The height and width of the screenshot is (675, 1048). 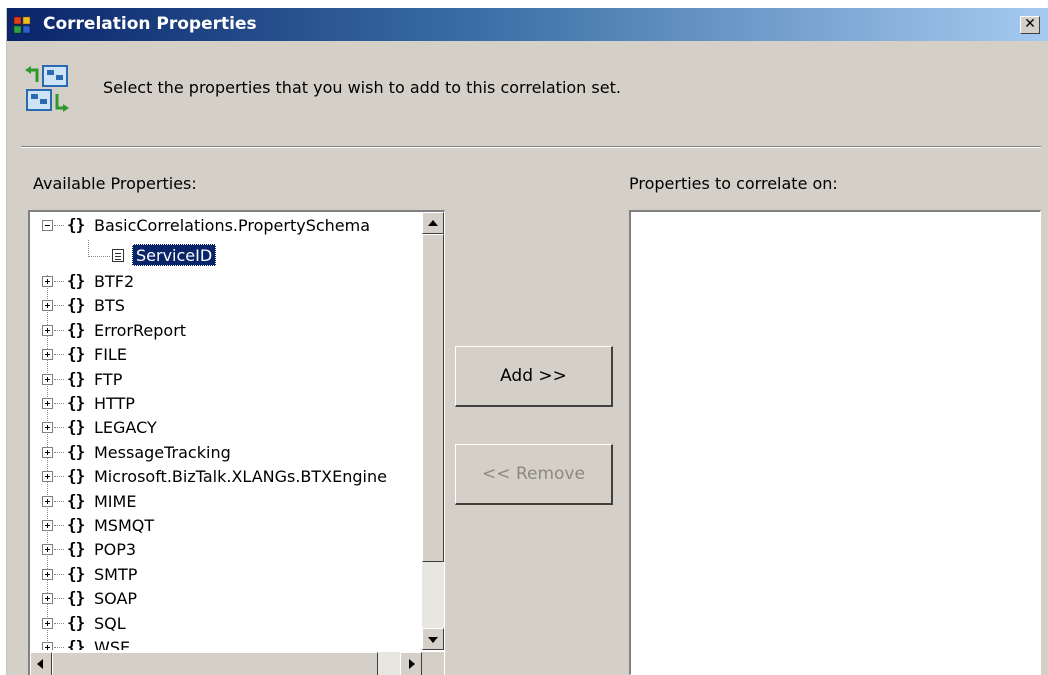 What do you see at coordinates (534, 474) in the screenshot?
I see `remove-button: << Remove` at bounding box center [534, 474].